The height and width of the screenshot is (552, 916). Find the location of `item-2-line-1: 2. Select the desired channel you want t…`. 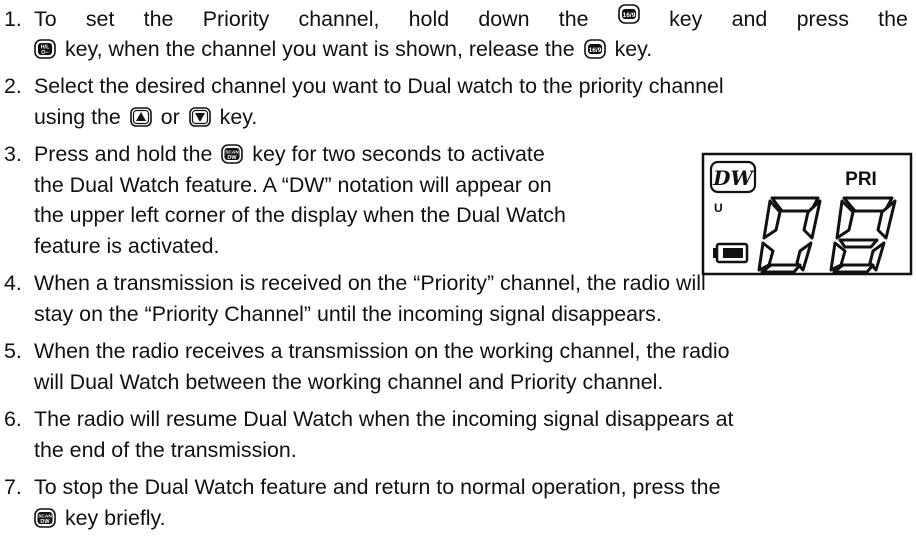

item-2-line-1: 2. Select the desired channel you want t… is located at coordinates (458, 86).